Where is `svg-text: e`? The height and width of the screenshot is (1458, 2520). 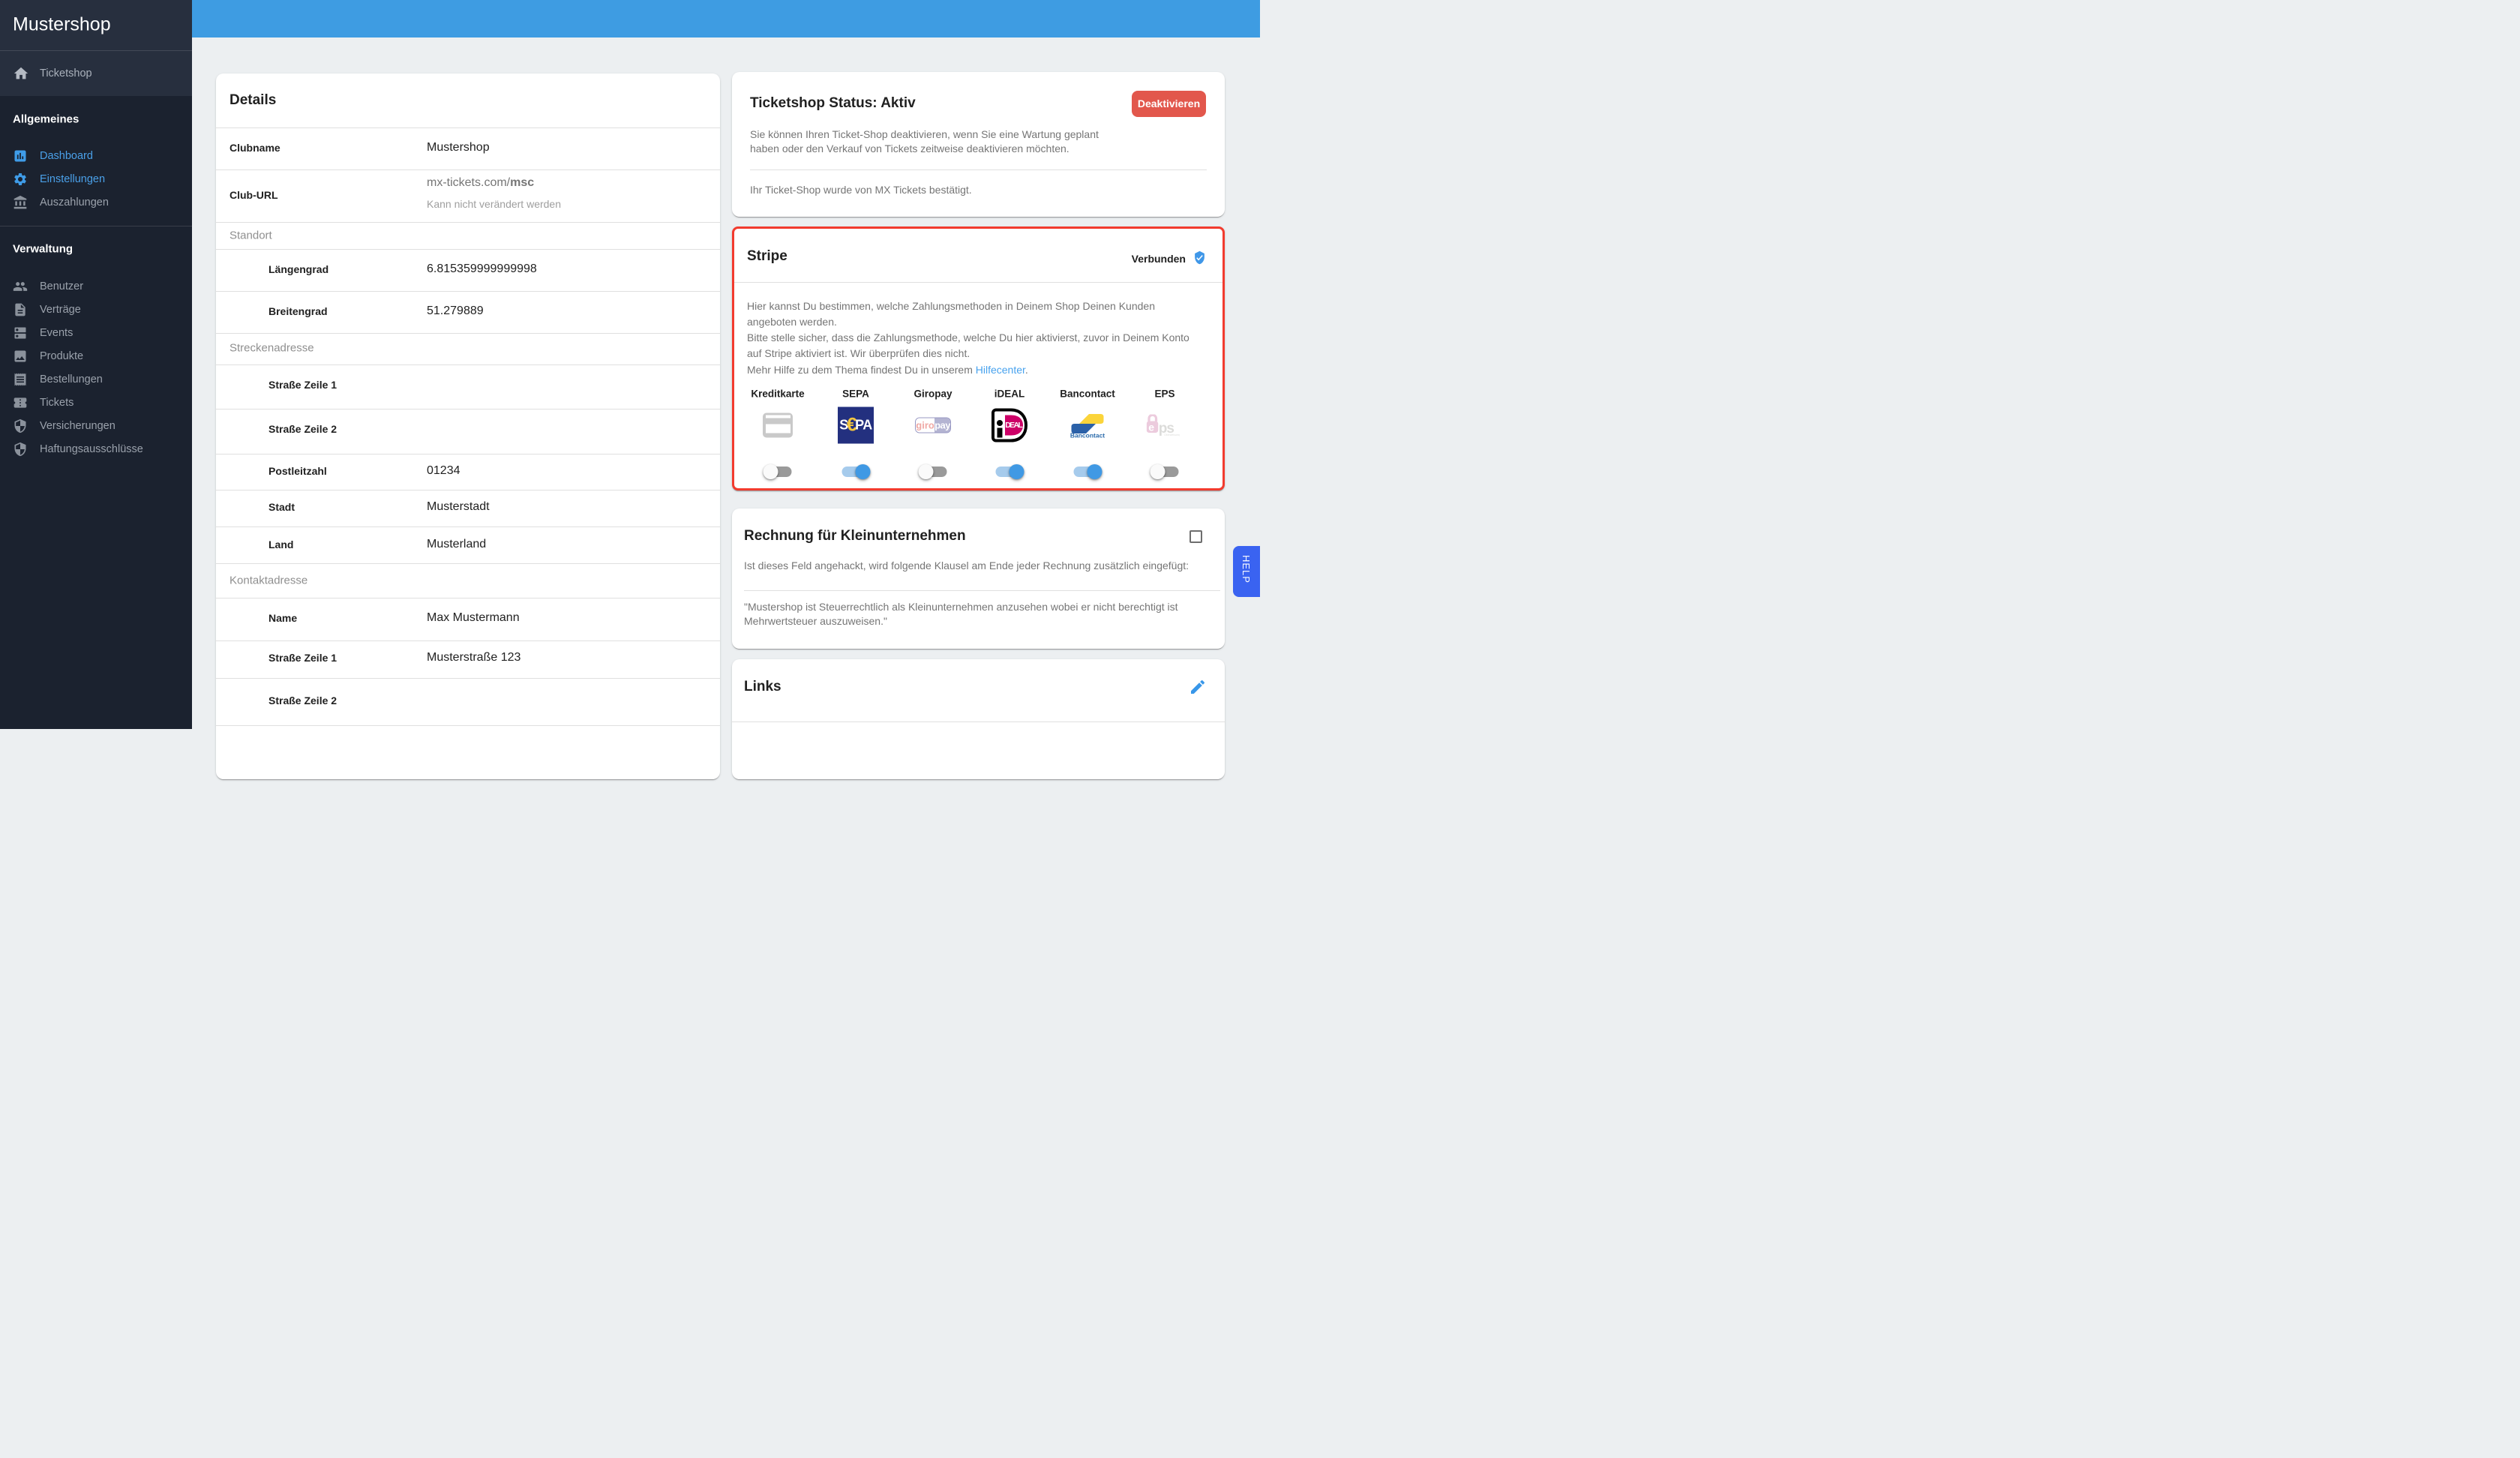
svg-text: e is located at coordinates (1151, 427).